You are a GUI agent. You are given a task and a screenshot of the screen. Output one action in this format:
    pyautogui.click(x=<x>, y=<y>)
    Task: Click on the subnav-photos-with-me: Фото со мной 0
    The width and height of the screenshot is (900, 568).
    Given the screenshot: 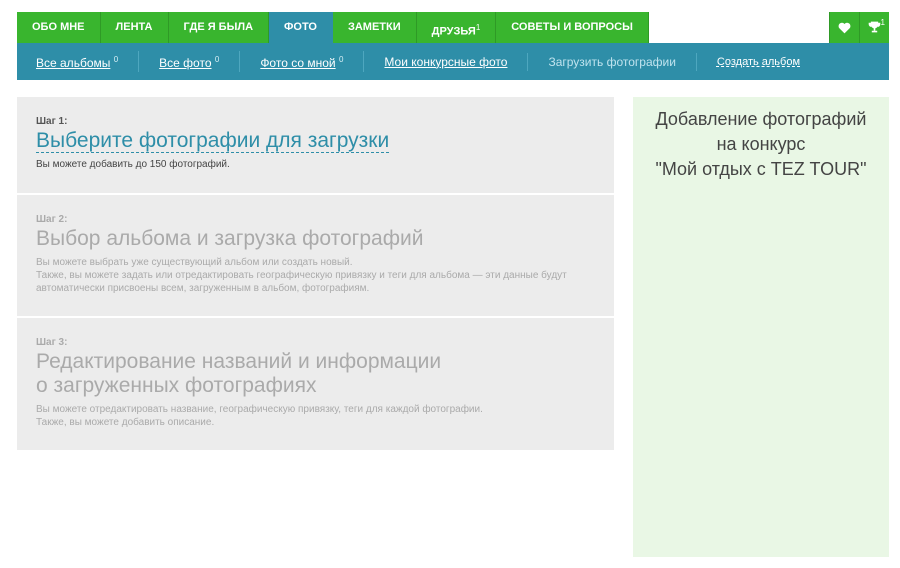 What is the action you would take?
    pyautogui.click(x=302, y=61)
    